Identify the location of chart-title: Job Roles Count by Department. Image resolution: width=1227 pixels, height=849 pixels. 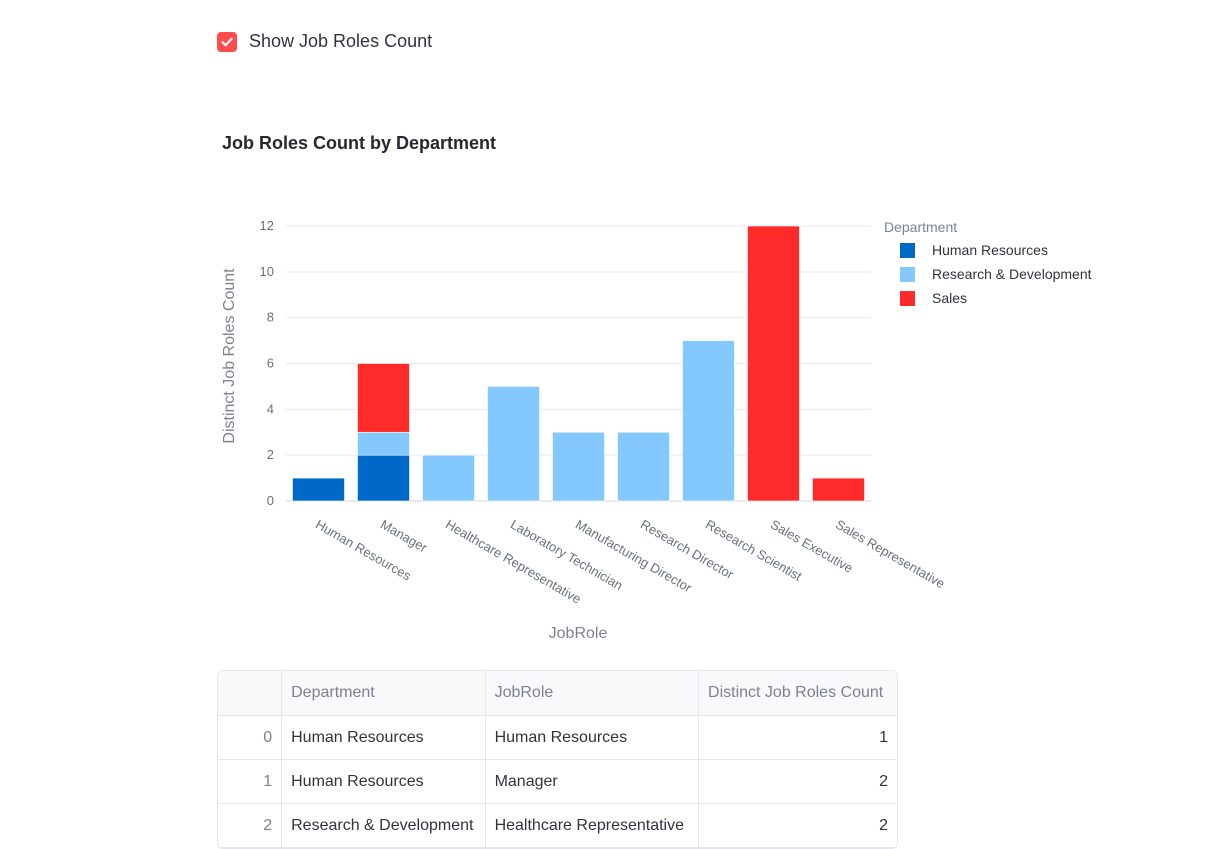
(359, 143).